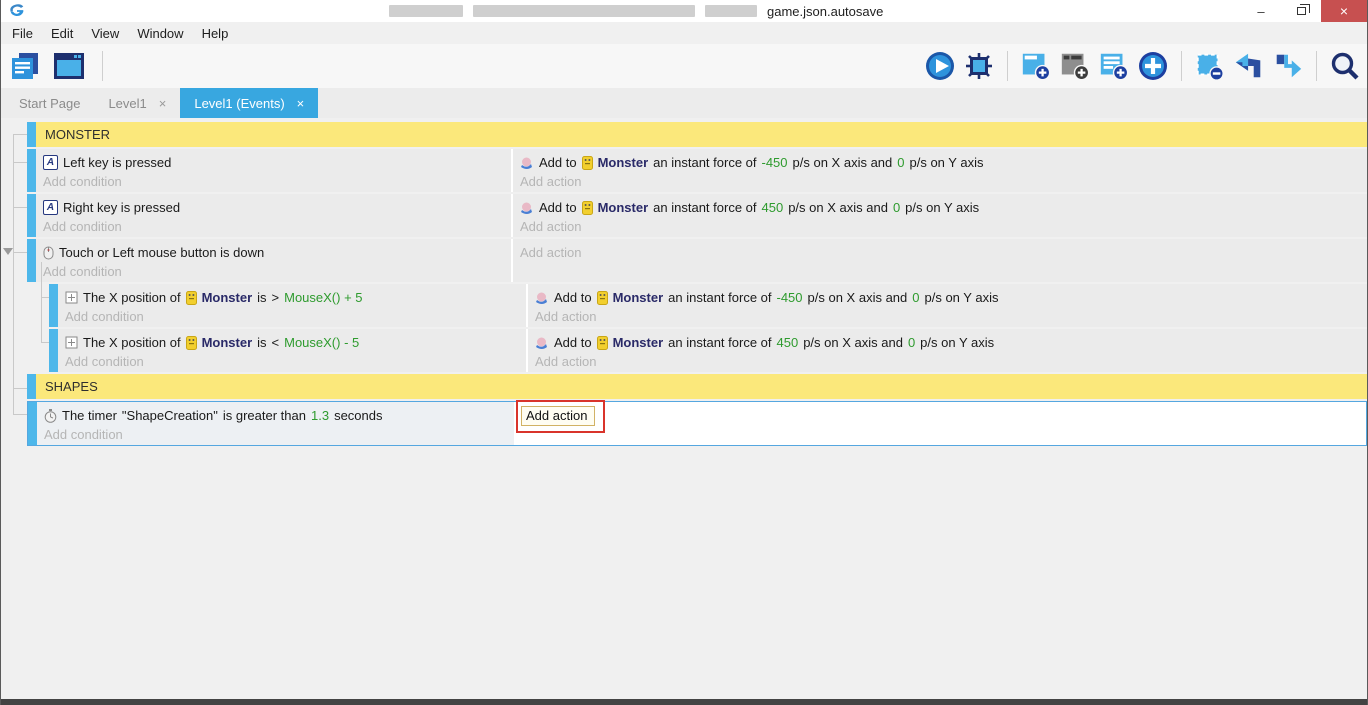 Image resolution: width=1368 pixels, height=705 pixels. I want to click on window-bottom-edge, so click(684, 702).